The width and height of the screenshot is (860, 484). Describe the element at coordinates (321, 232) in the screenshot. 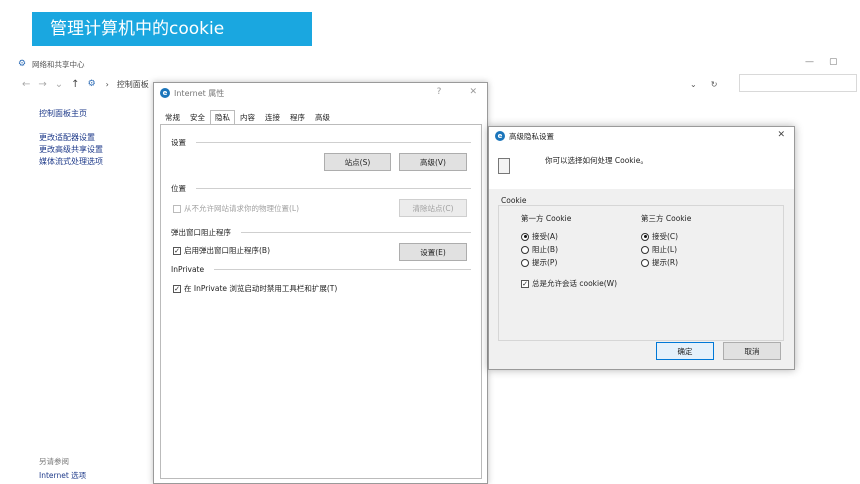

I see `popup-section: 弹出窗口阻止程序` at that location.